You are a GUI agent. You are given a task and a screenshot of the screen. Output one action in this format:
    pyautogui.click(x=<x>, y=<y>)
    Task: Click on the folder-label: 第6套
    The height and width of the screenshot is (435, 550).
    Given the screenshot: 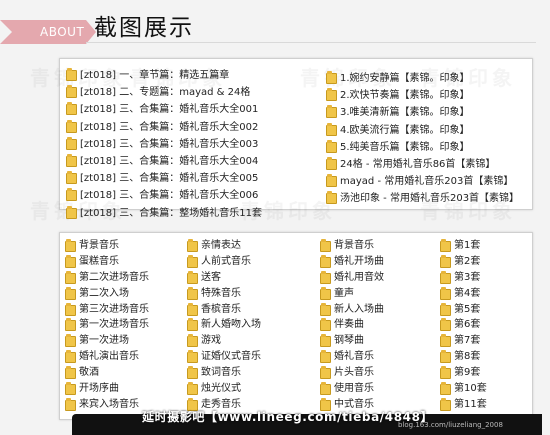 What is the action you would take?
    pyautogui.click(x=467, y=325)
    